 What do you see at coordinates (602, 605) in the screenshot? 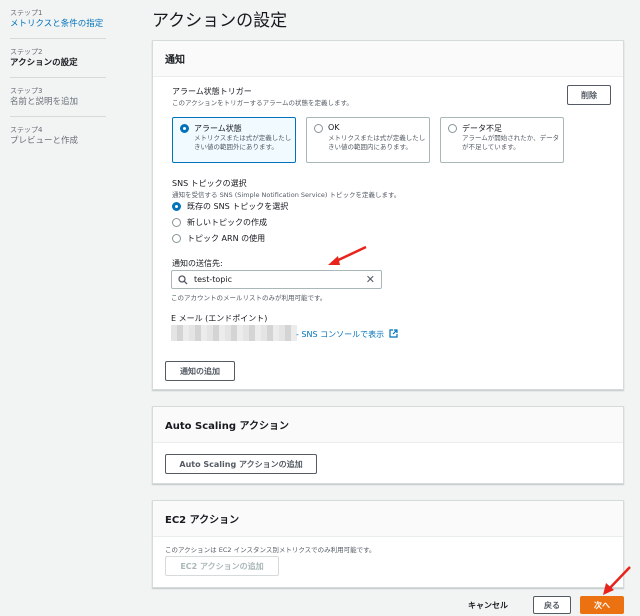
I see `next-button: 次へ` at bounding box center [602, 605].